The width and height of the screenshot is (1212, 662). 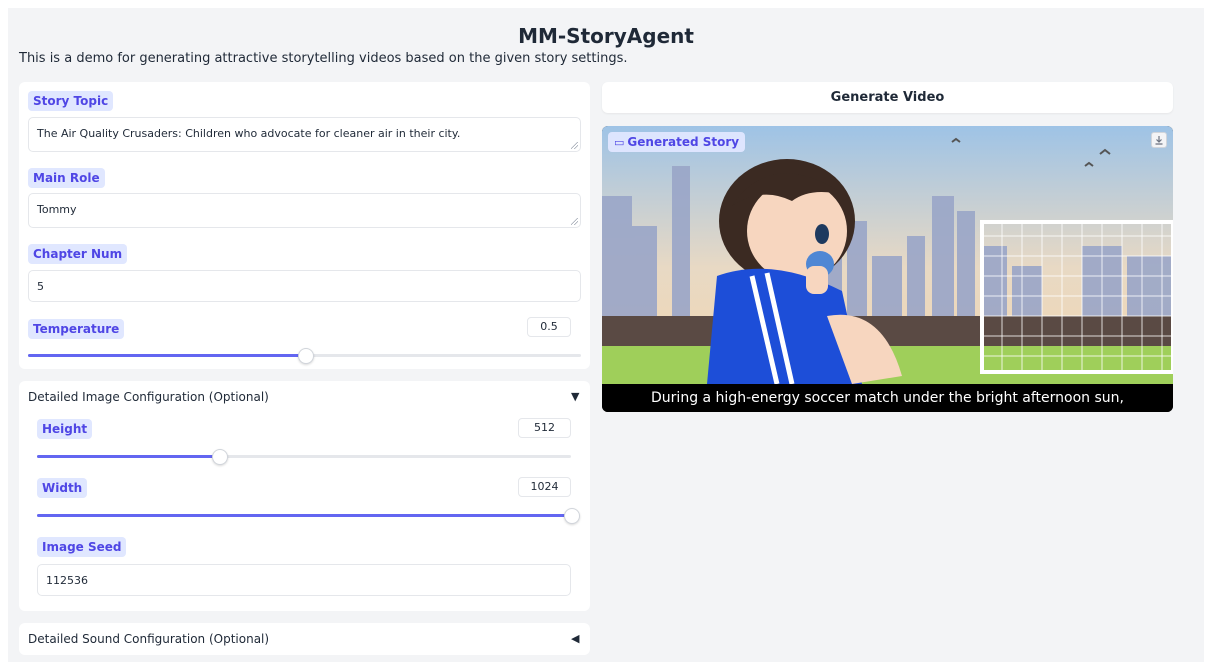 I want to click on main-role-label: Main Role, so click(x=66, y=178).